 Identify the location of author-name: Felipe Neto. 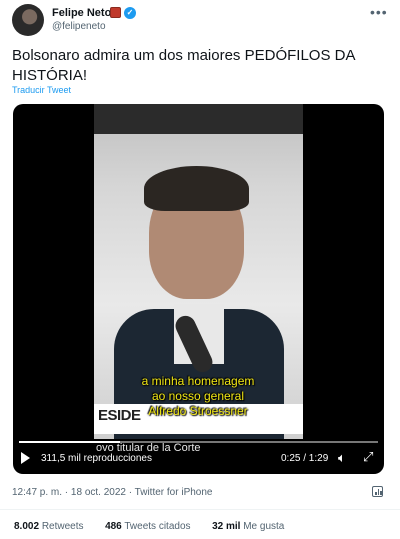
(81, 13).